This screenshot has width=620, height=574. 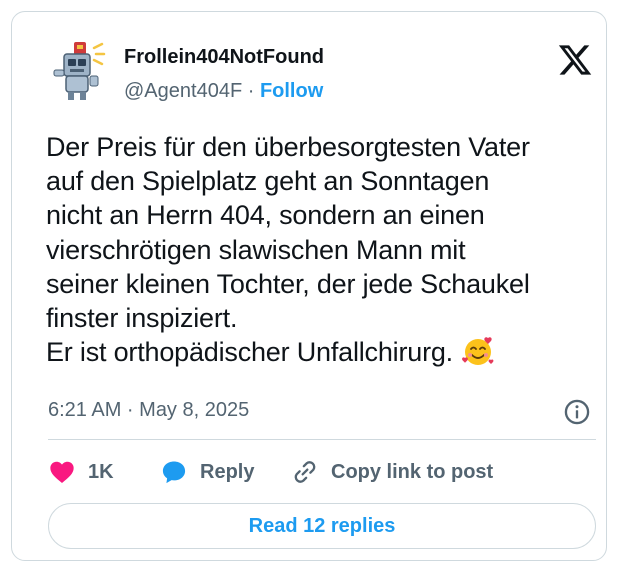 What do you see at coordinates (305, 472) in the screenshot?
I see `link-icon` at bounding box center [305, 472].